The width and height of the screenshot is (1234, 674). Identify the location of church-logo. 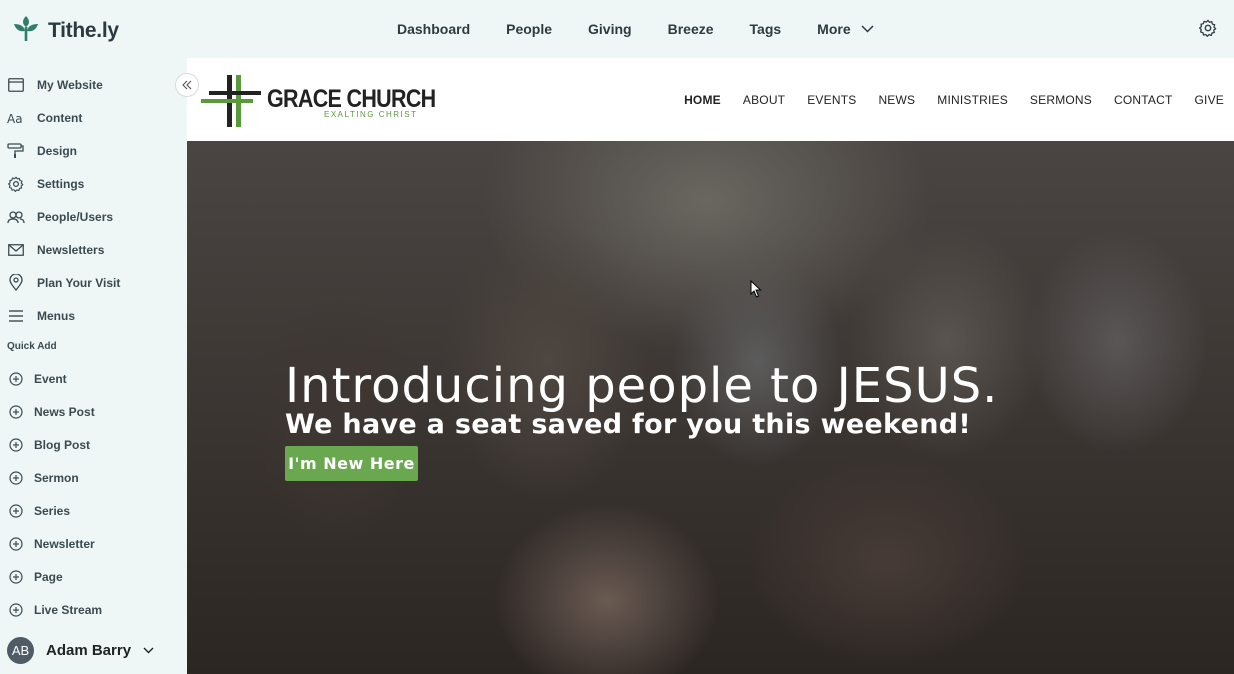
(232, 101).